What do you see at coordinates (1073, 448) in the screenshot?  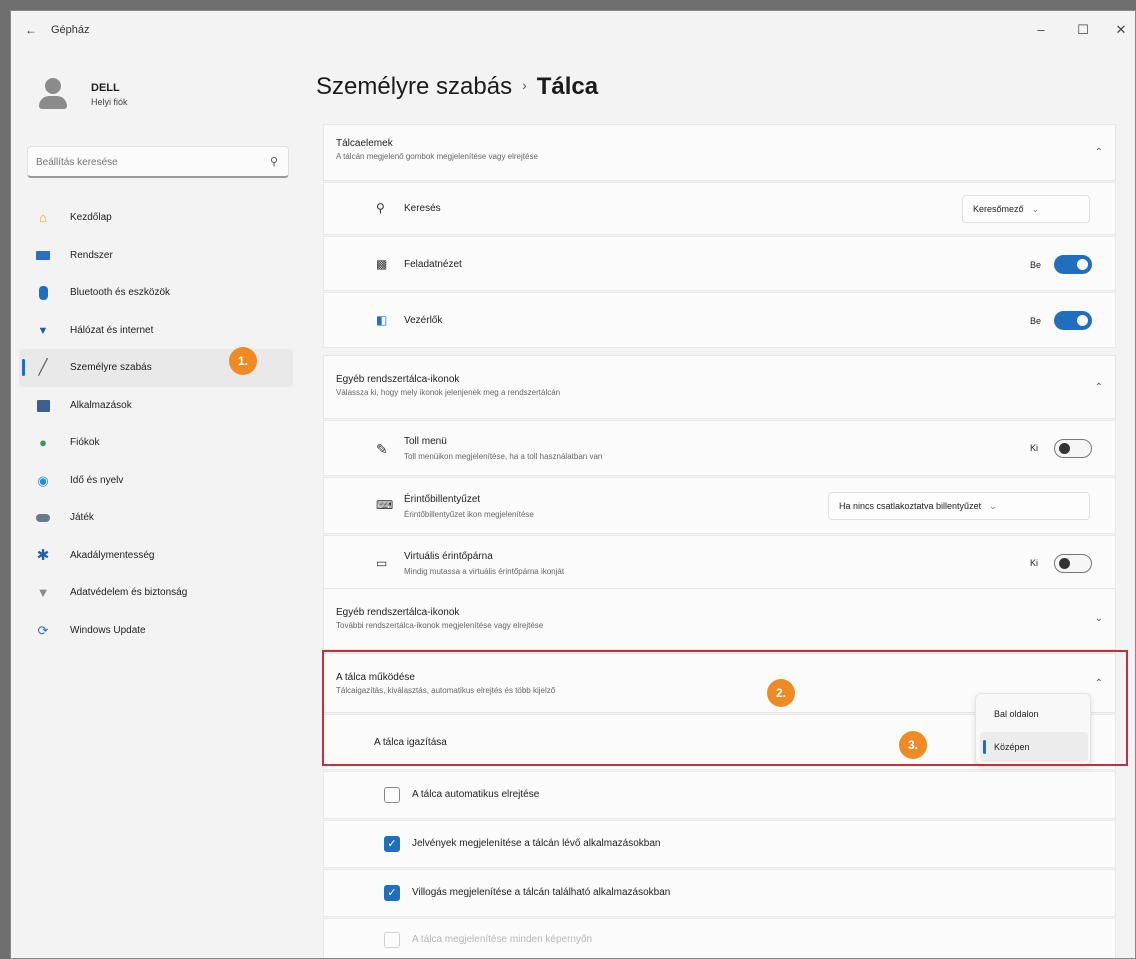 I see `pen-menu-toggle` at bounding box center [1073, 448].